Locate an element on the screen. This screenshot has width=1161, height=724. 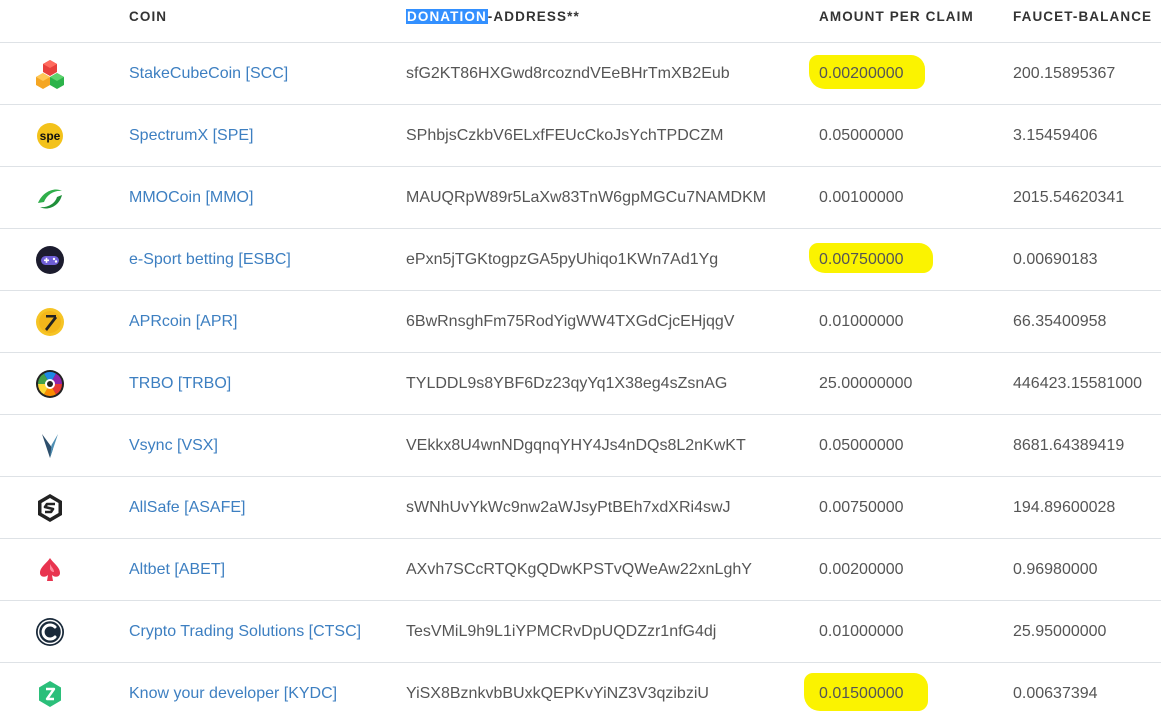
donation-address: SPhbjsCzkbV6ELxfFEUcCkoJsYchTPDCZM is located at coordinates (565, 135).